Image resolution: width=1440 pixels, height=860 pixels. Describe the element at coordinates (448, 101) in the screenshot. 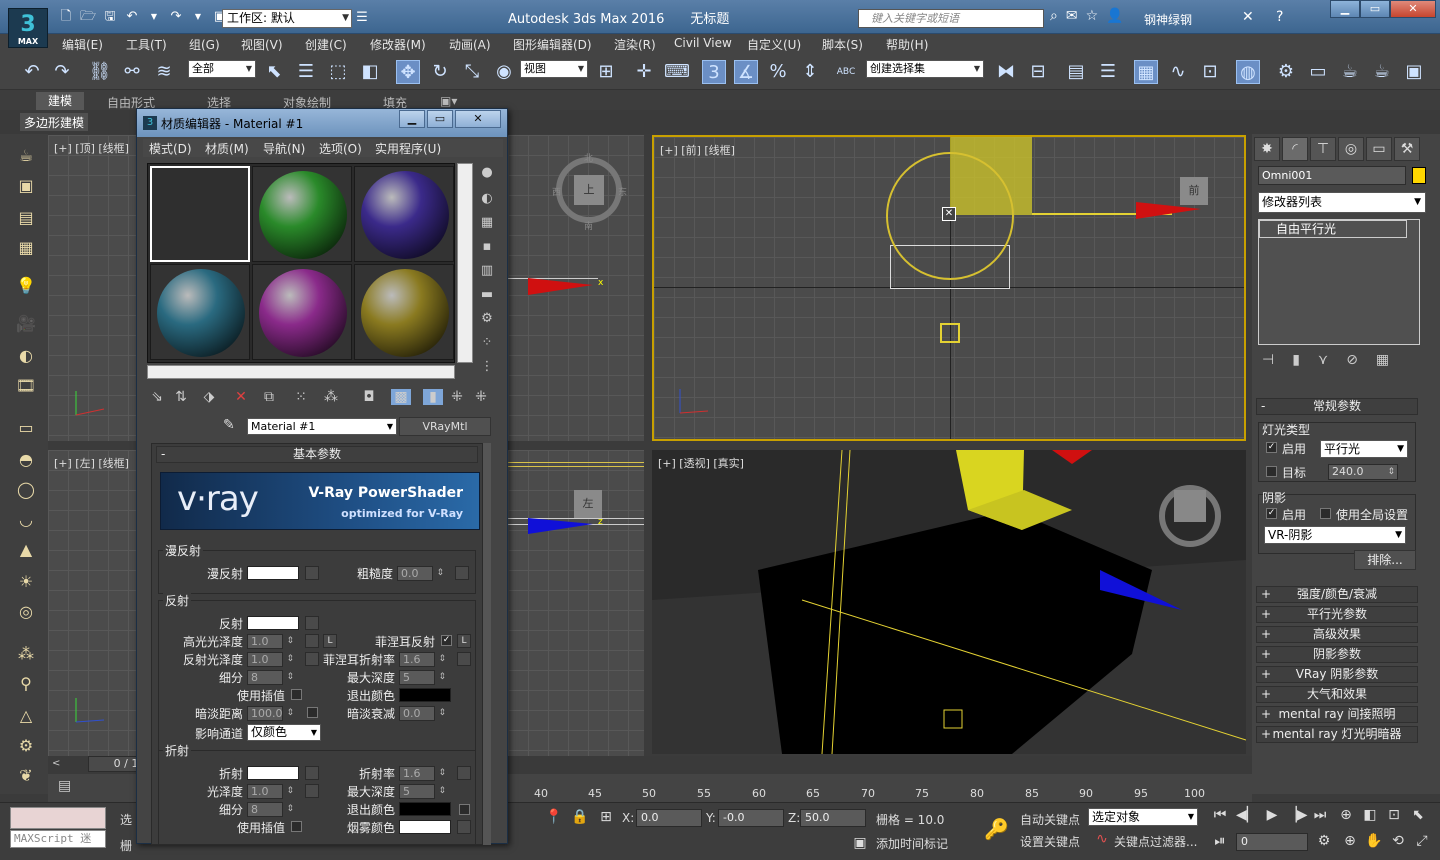

I see `ribbon-options-icon: ▣▾` at that location.